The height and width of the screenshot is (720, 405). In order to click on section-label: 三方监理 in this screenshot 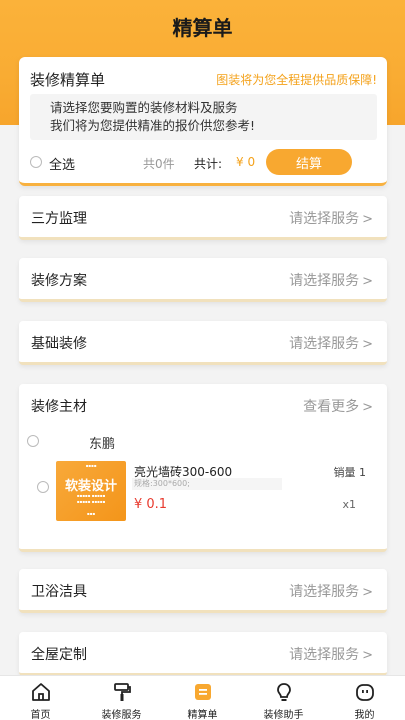, I will do `click(59, 219)`.